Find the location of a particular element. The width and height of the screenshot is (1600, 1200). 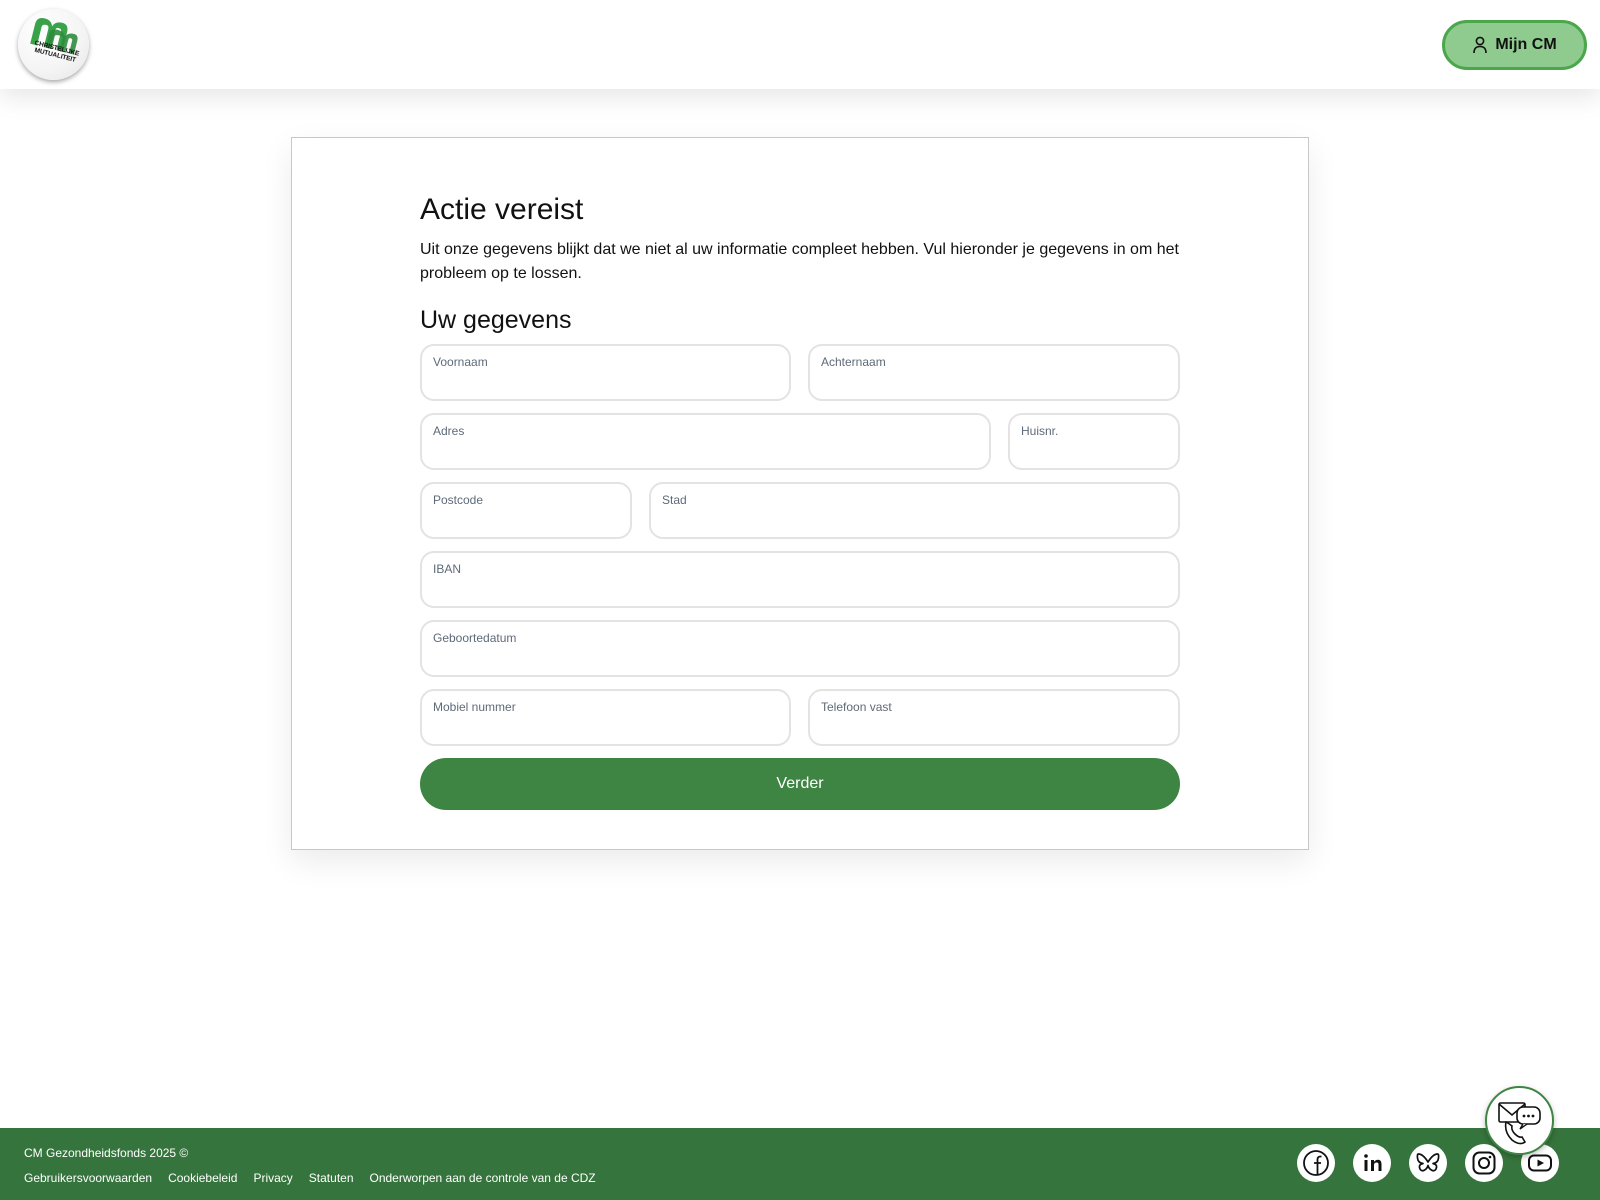

address-label: Adres is located at coordinates (449, 431).